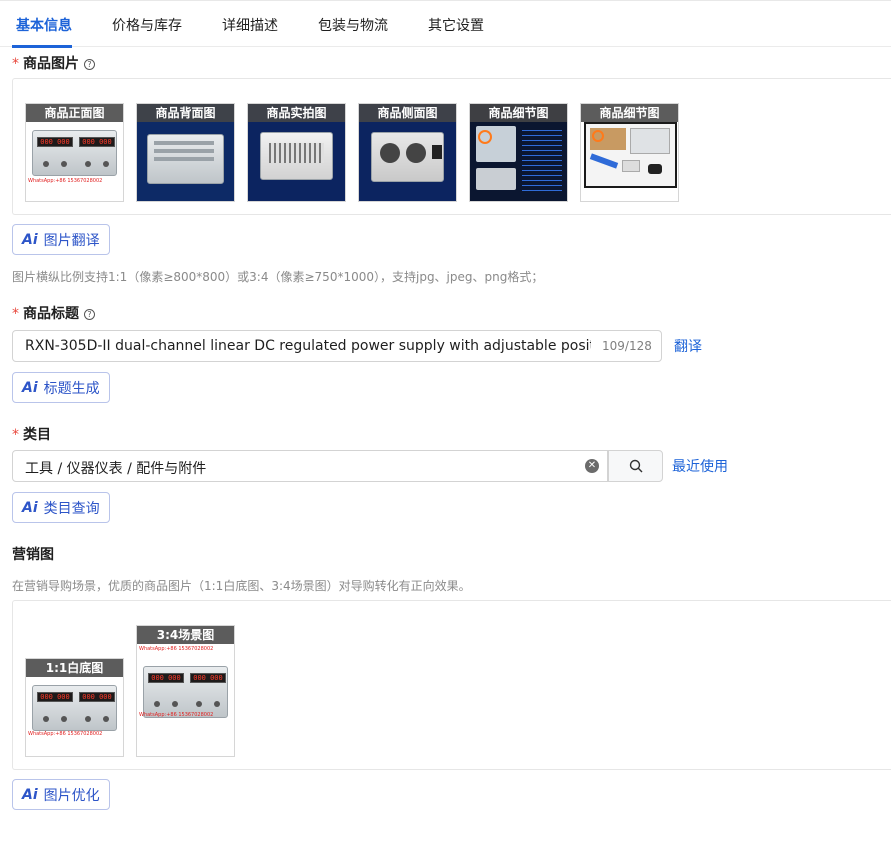 Image resolution: width=891 pixels, height=860 pixels. Describe the element at coordinates (185, 113) in the screenshot. I see `thumb-label: 商品背面图` at that location.